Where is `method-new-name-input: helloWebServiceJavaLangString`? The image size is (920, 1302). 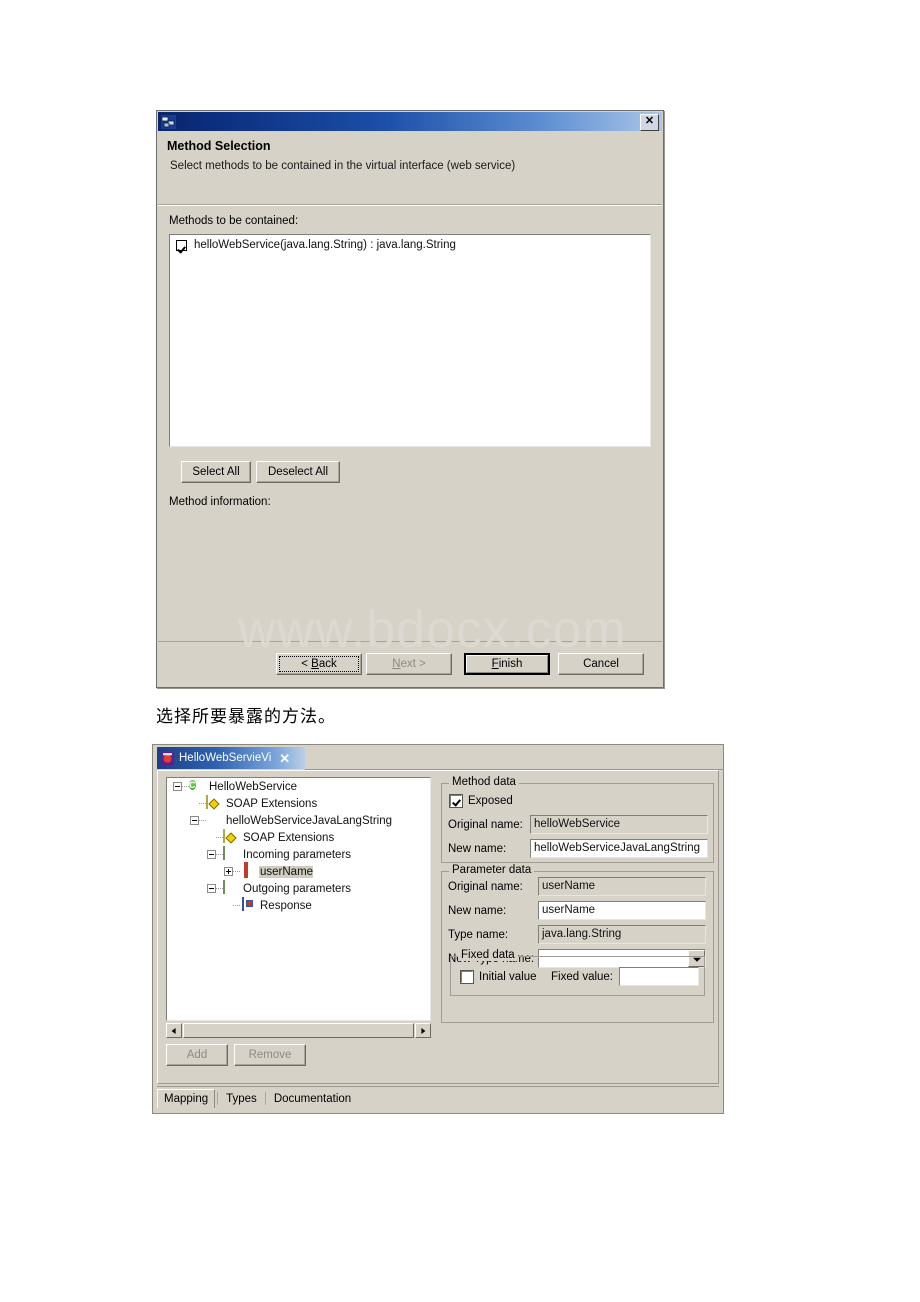
method-new-name-input: helloWebServiceJavaLangString is located at coordinates (619, 848).